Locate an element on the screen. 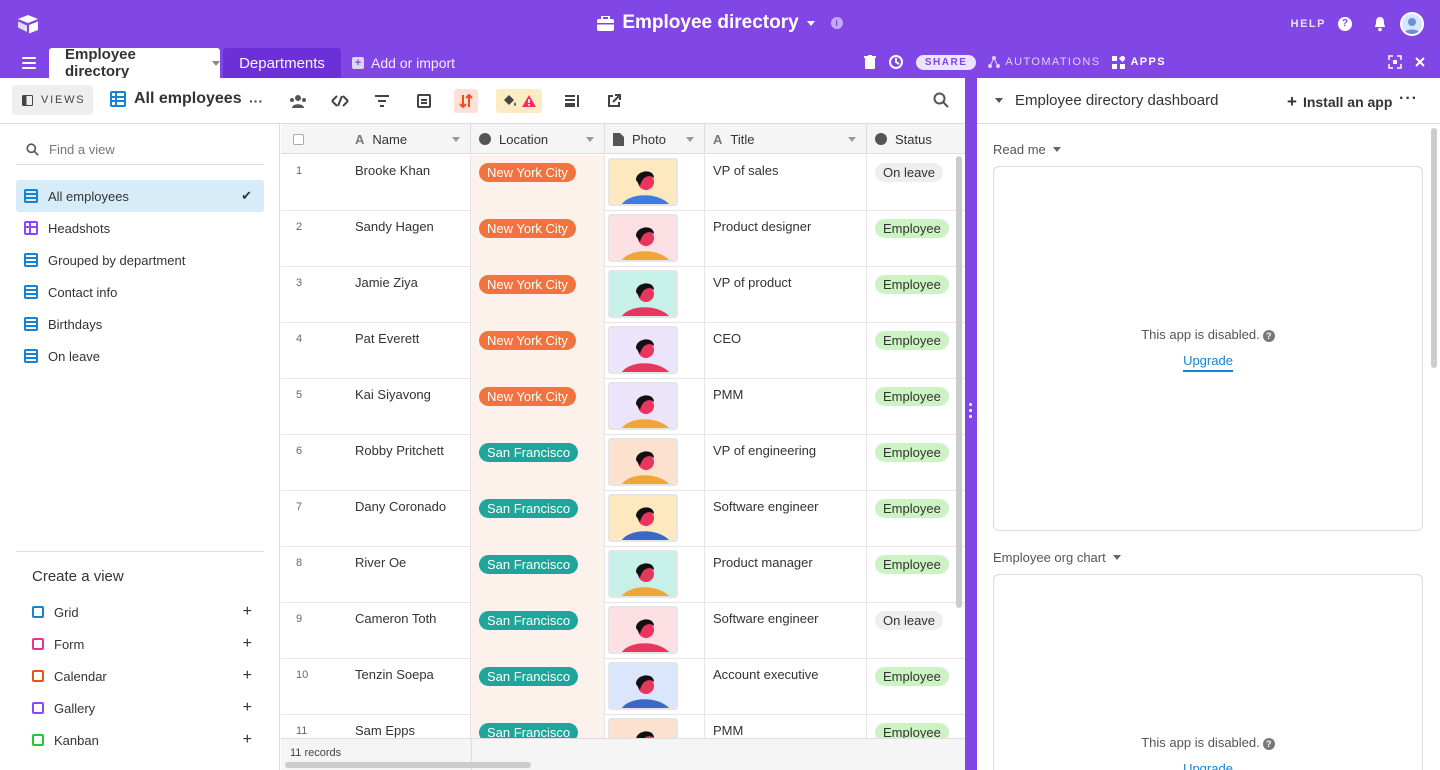 This screenshot has height=770, width=1440. horizontal-scrollbar is located at coordinates (408, 765).